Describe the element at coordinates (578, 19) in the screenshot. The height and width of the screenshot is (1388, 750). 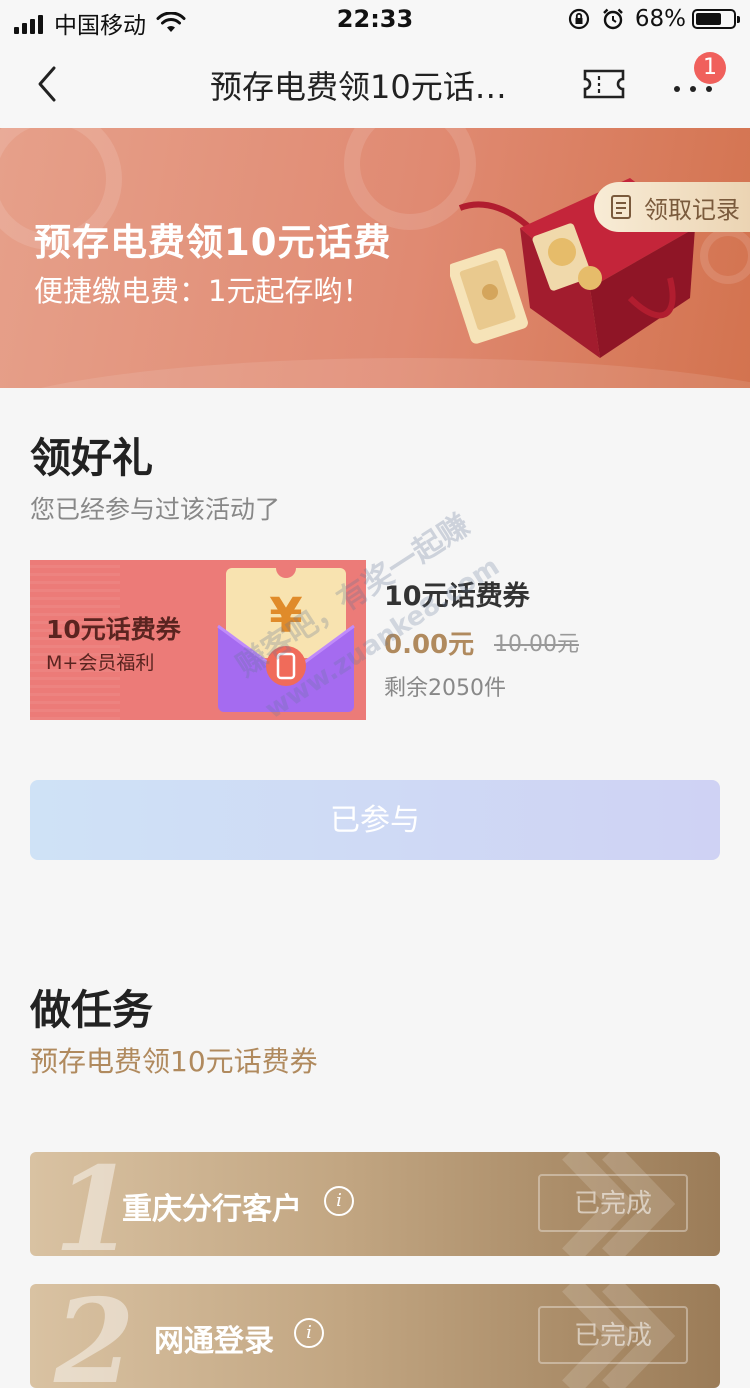
I see `rotation-lock-icon` at that location.